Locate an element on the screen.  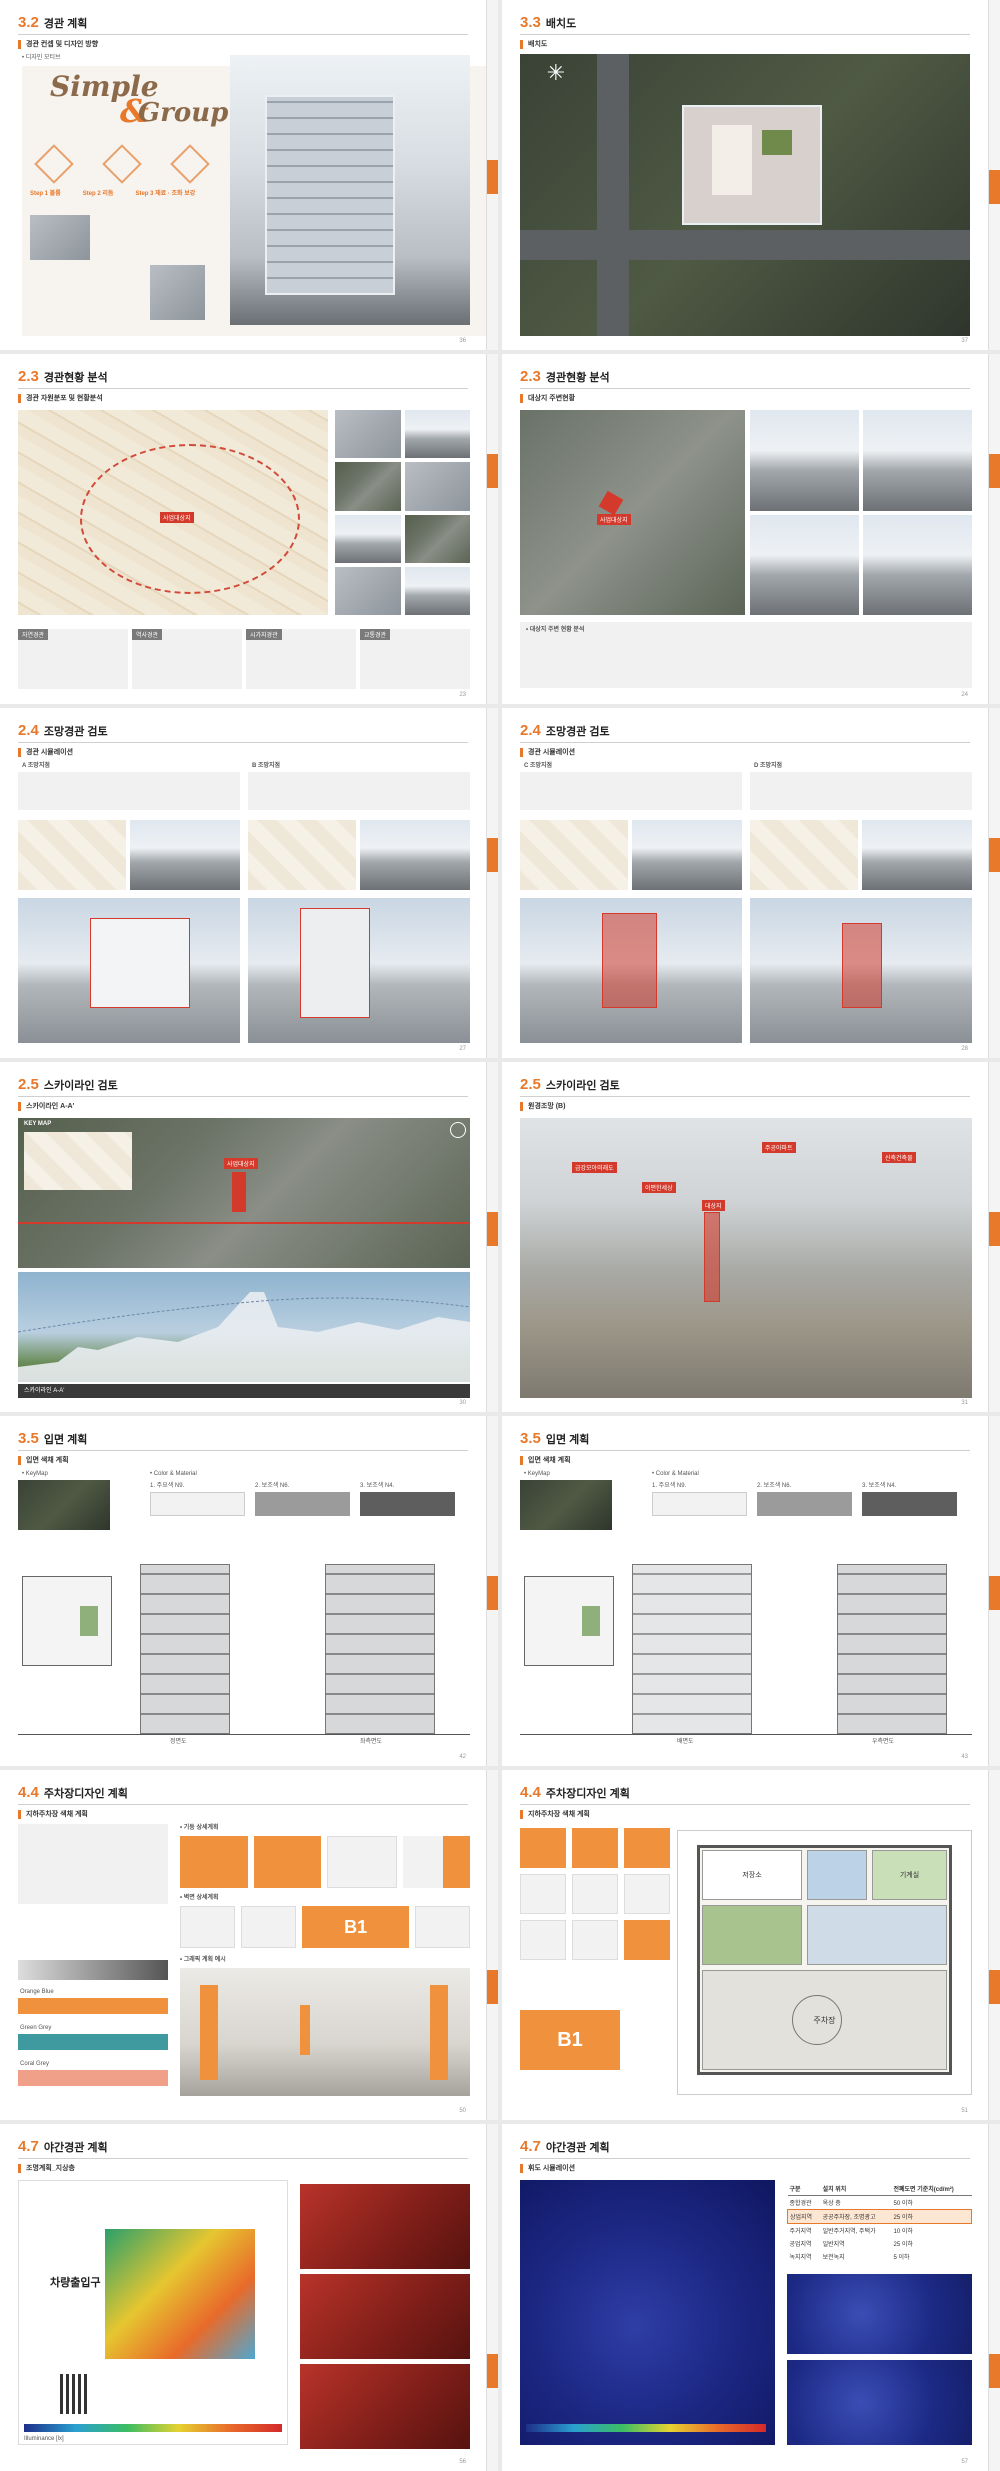
elevation-right is located at coordinates (892, 1649).